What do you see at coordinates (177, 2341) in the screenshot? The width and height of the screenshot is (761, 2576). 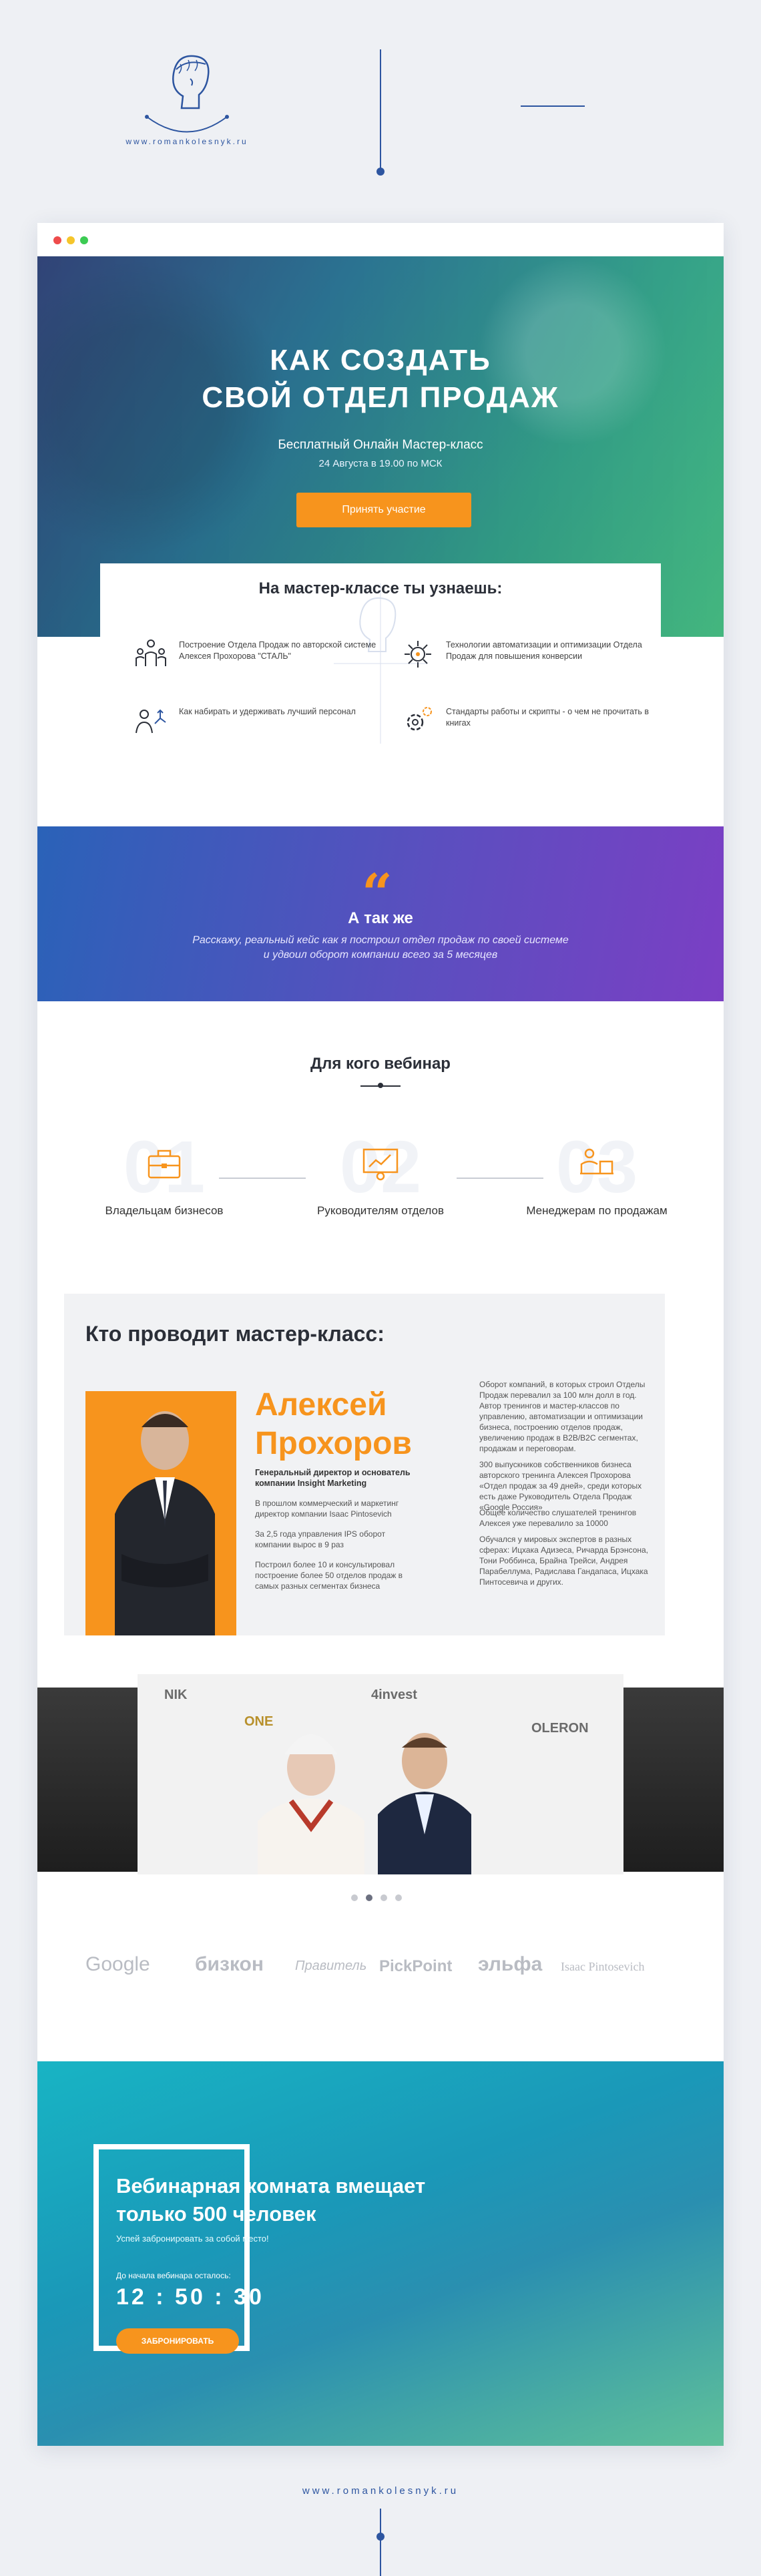 I see `book-button: ЗАБРОНИРОВАТЬ` at bounding box center [177, 2341].